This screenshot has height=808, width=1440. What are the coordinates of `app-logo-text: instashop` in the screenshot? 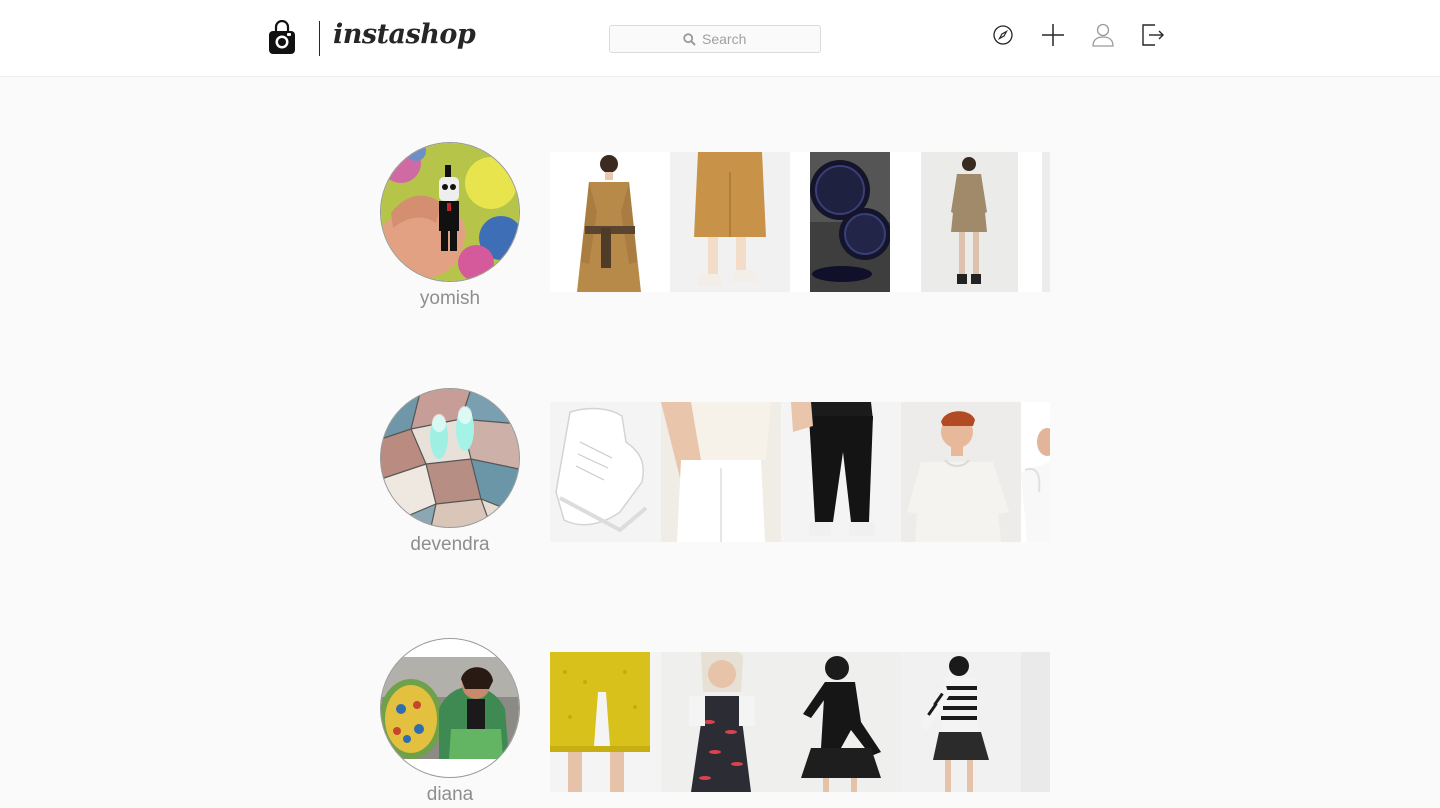 It's located at (404, 34).